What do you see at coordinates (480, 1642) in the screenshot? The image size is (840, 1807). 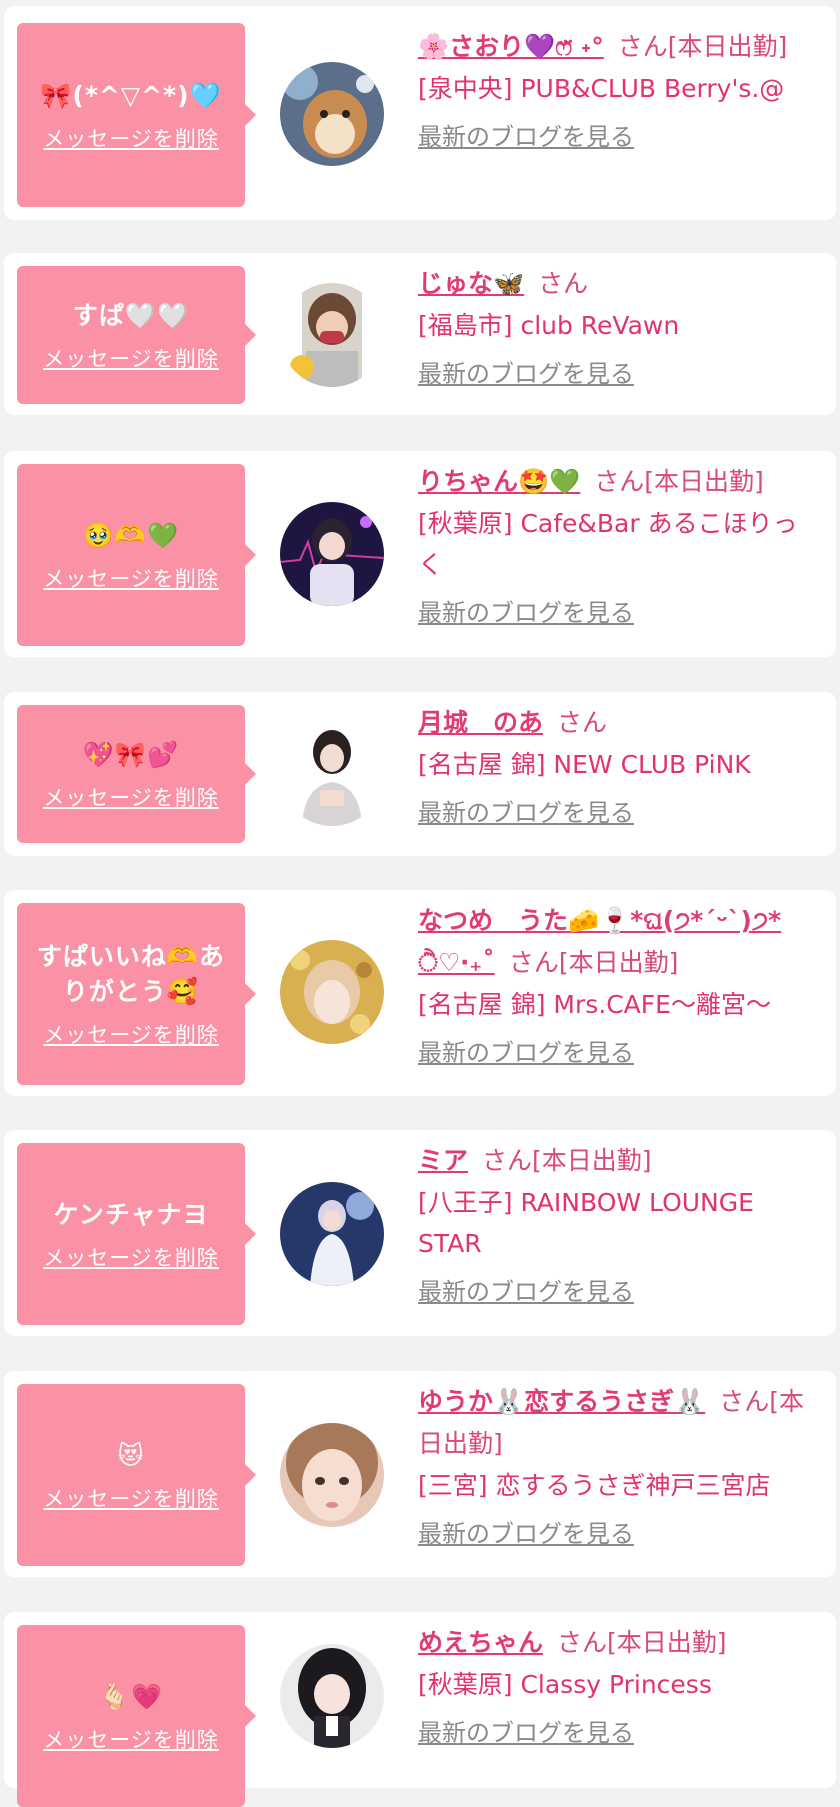 I see `cast-name-link: めえちゃん` at bounding box center [480, 1642].